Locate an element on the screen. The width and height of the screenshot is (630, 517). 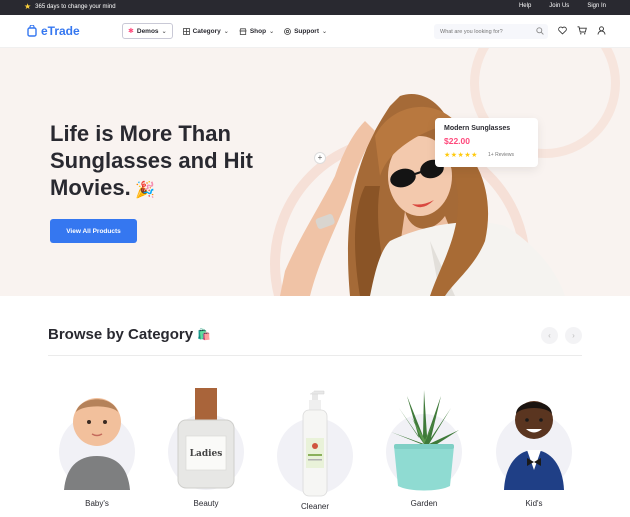
kid-image is located at coordinates (534, 445).